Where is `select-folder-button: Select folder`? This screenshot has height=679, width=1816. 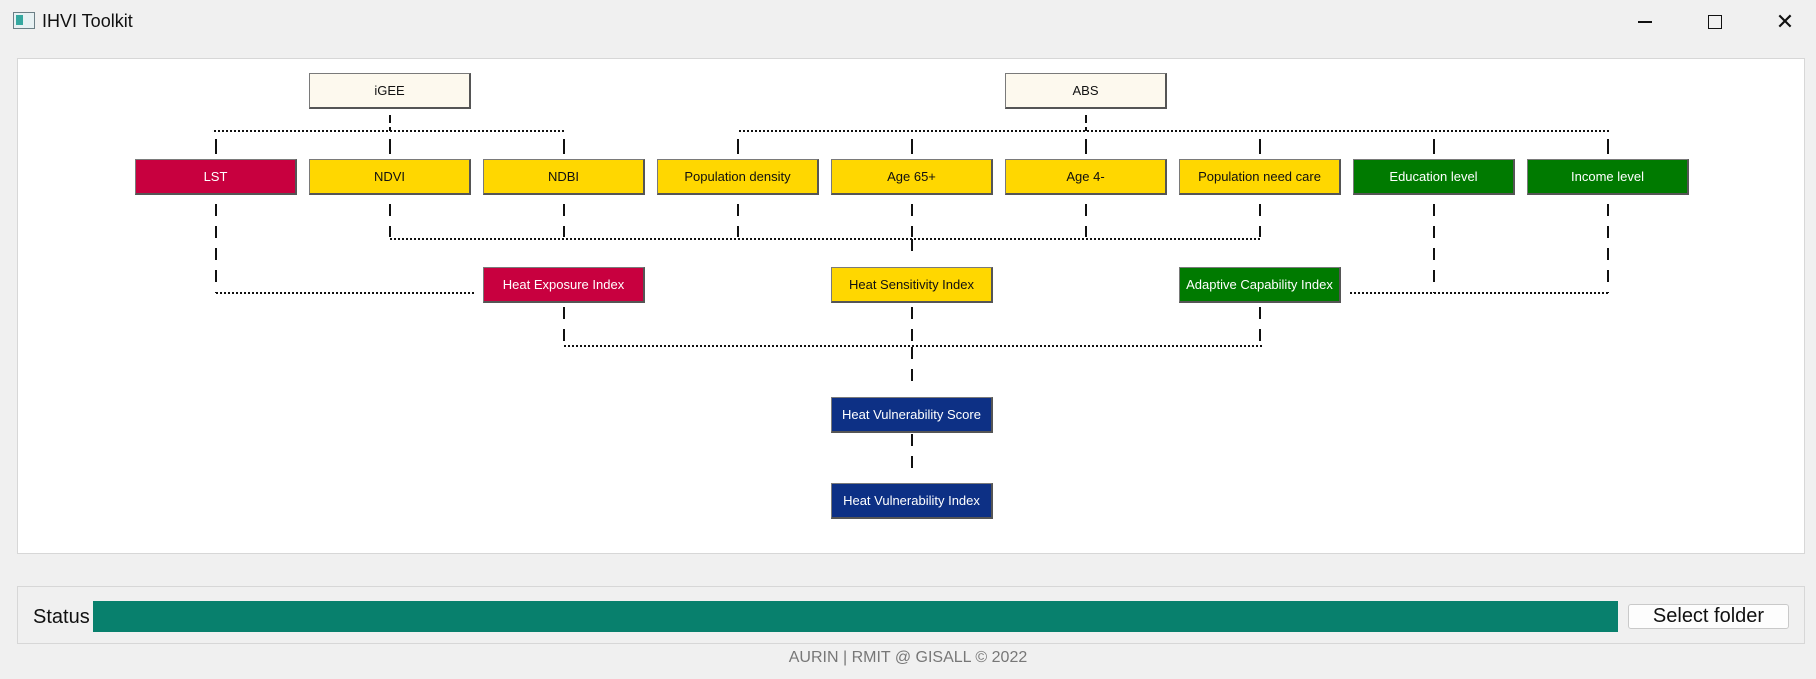
select-folder-button: Select folder is located at coordinates (1708, 616).